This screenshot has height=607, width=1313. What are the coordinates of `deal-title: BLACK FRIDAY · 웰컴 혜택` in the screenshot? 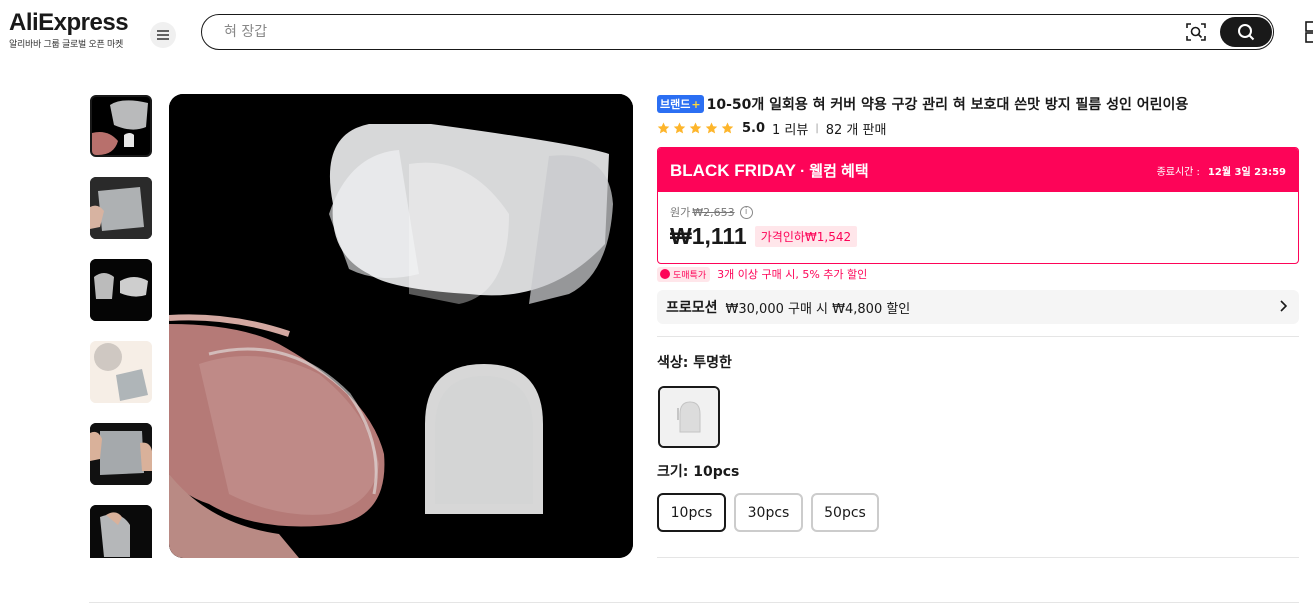 It's located at (769, 170).